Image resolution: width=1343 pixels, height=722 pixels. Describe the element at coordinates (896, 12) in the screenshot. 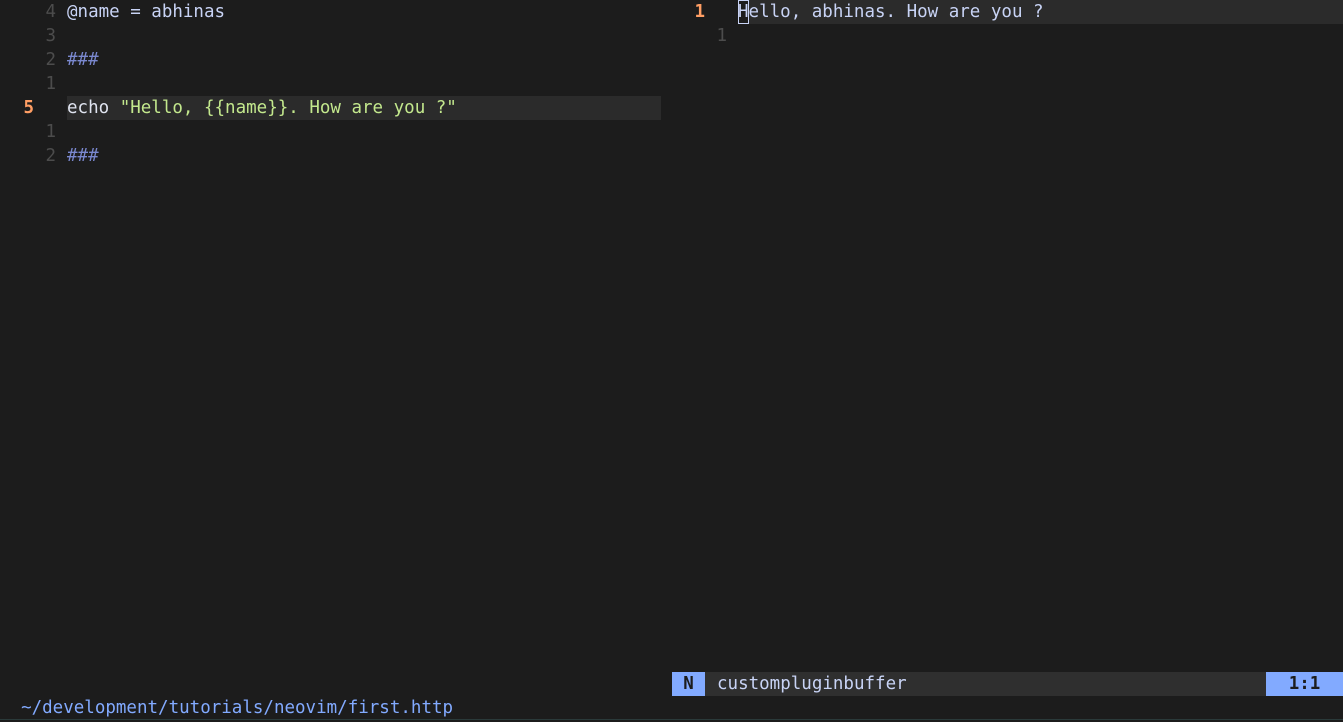

I see `output-text-rest: ello, abhinas. How are you ?` at that location.